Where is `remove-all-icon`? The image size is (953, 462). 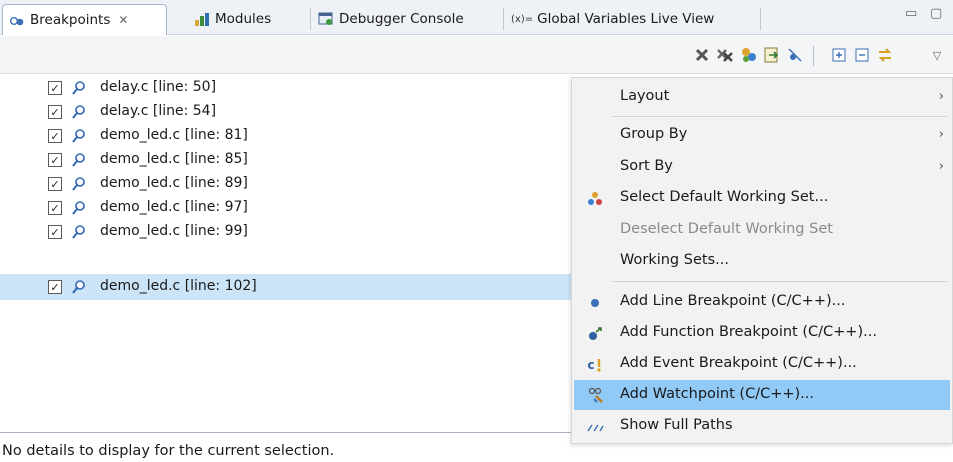 remove-all-icon is located at coordinates (725, 55).